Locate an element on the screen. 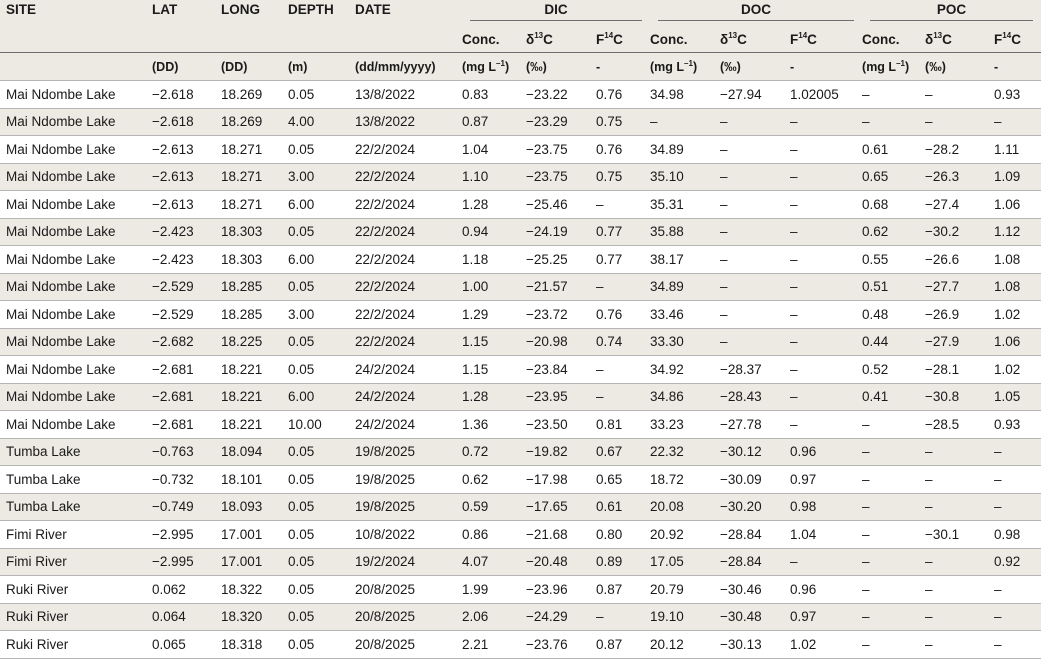 The width and height of the screenshot is (1041, 659). cell-doc-conc: 33.46 is located at coordinates (685, 314).